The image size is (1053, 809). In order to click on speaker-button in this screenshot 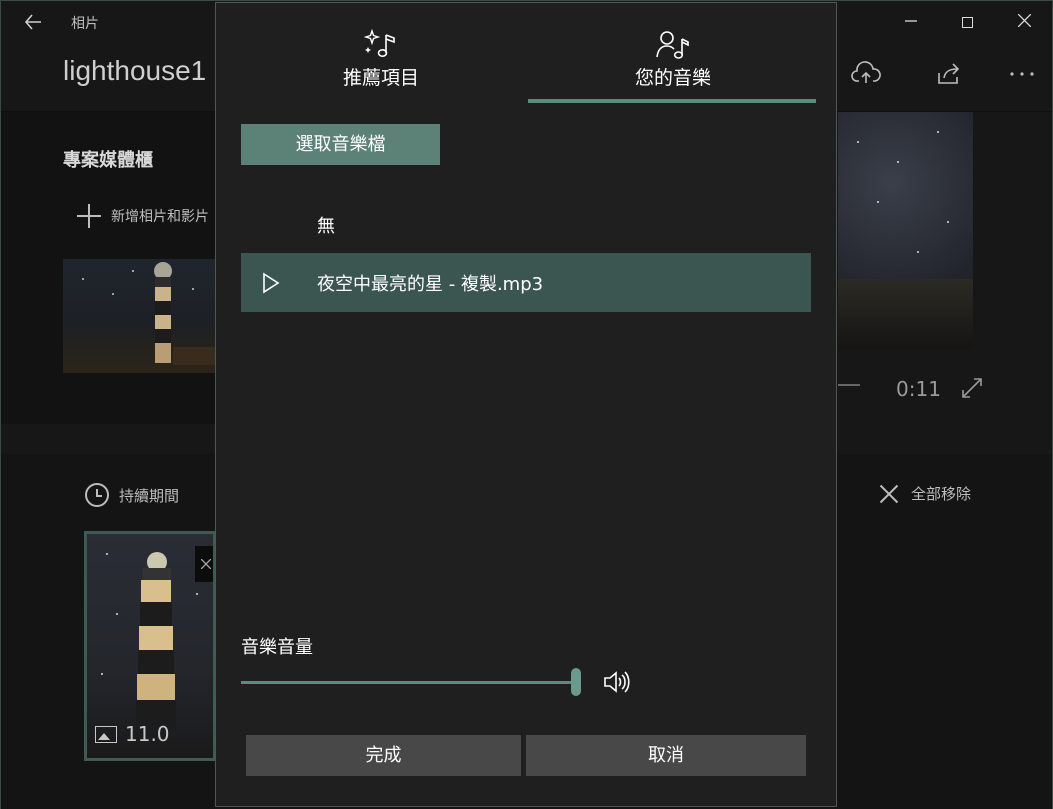, I will do `click(617, 682)`.